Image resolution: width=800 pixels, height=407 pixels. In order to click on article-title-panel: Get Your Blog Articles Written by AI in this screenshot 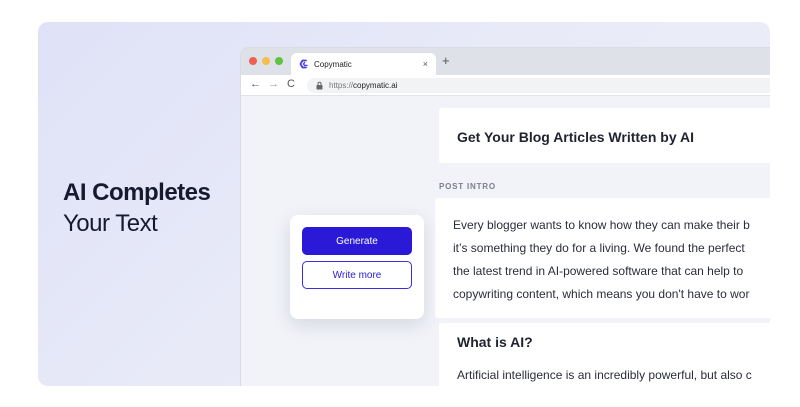, I will do `click(604, 135)`.